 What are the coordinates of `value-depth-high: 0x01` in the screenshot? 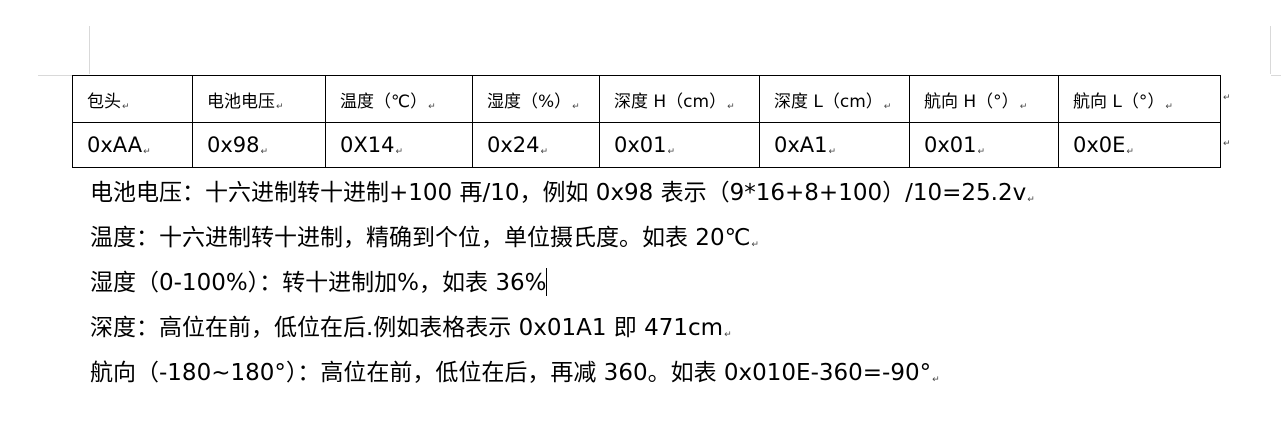 It's located at (640, 145).